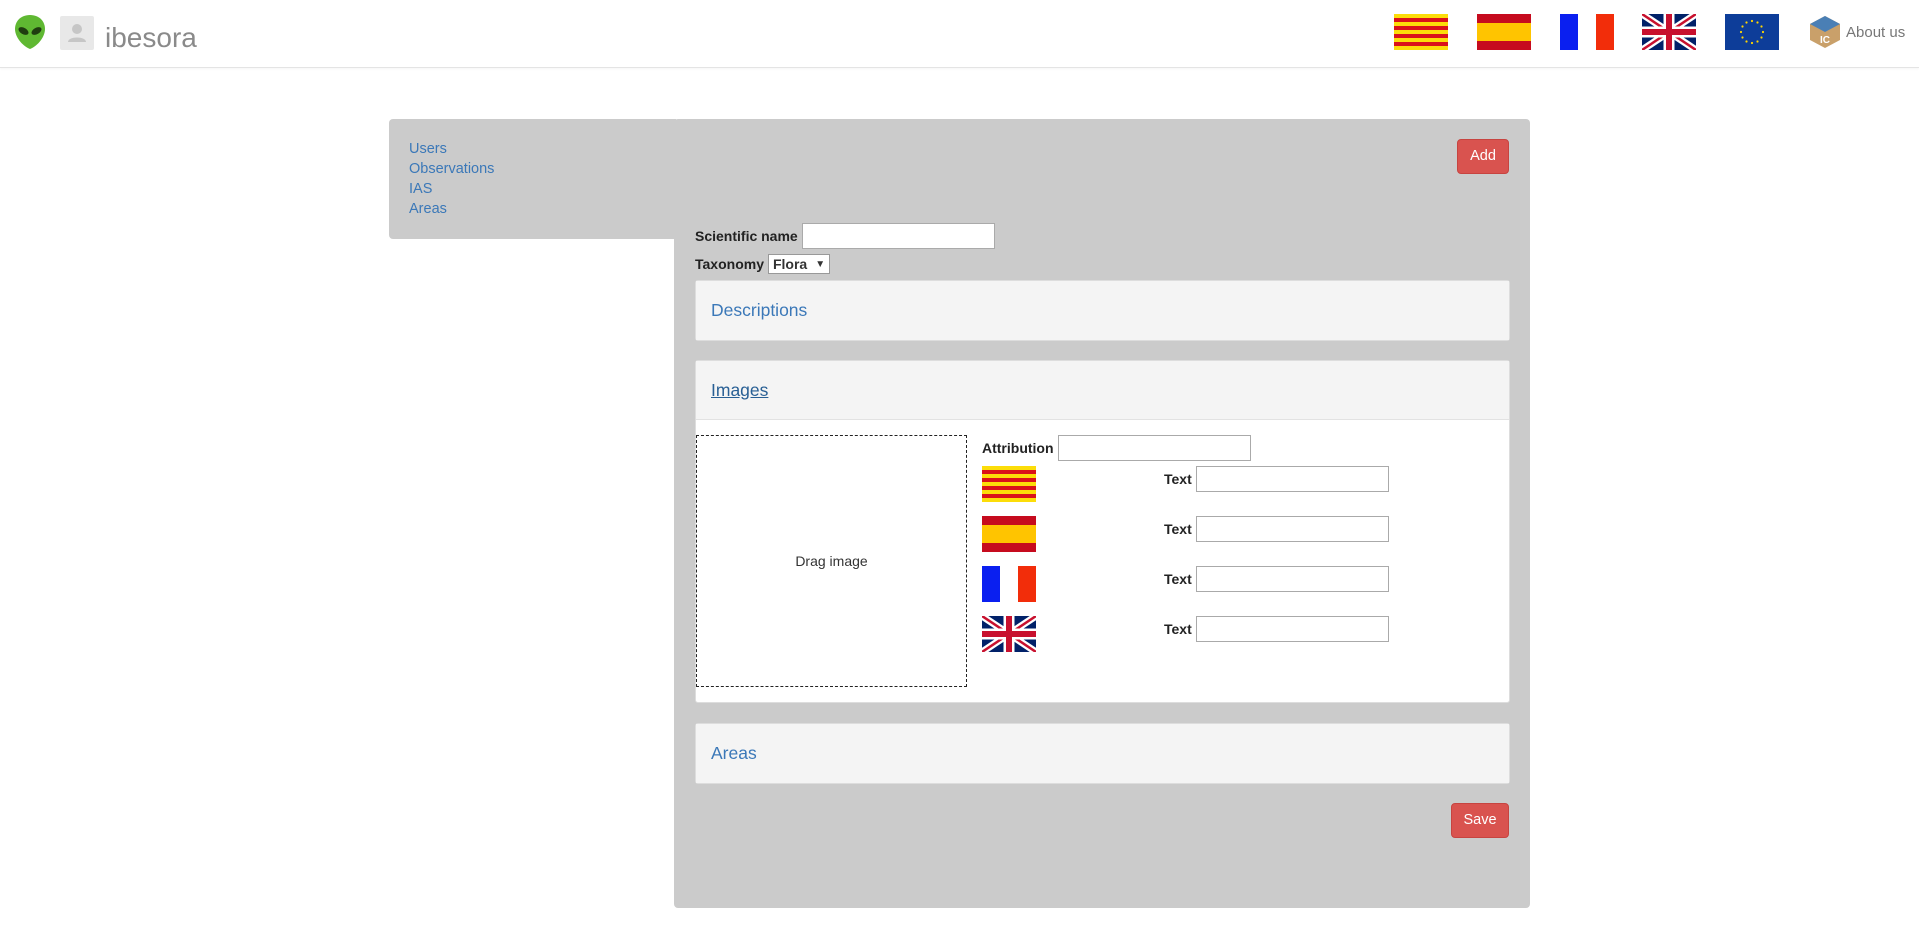 The width and height of the screenshot is (1919, 952). I want to click on text-row-english: Text, so click(1276, 629).